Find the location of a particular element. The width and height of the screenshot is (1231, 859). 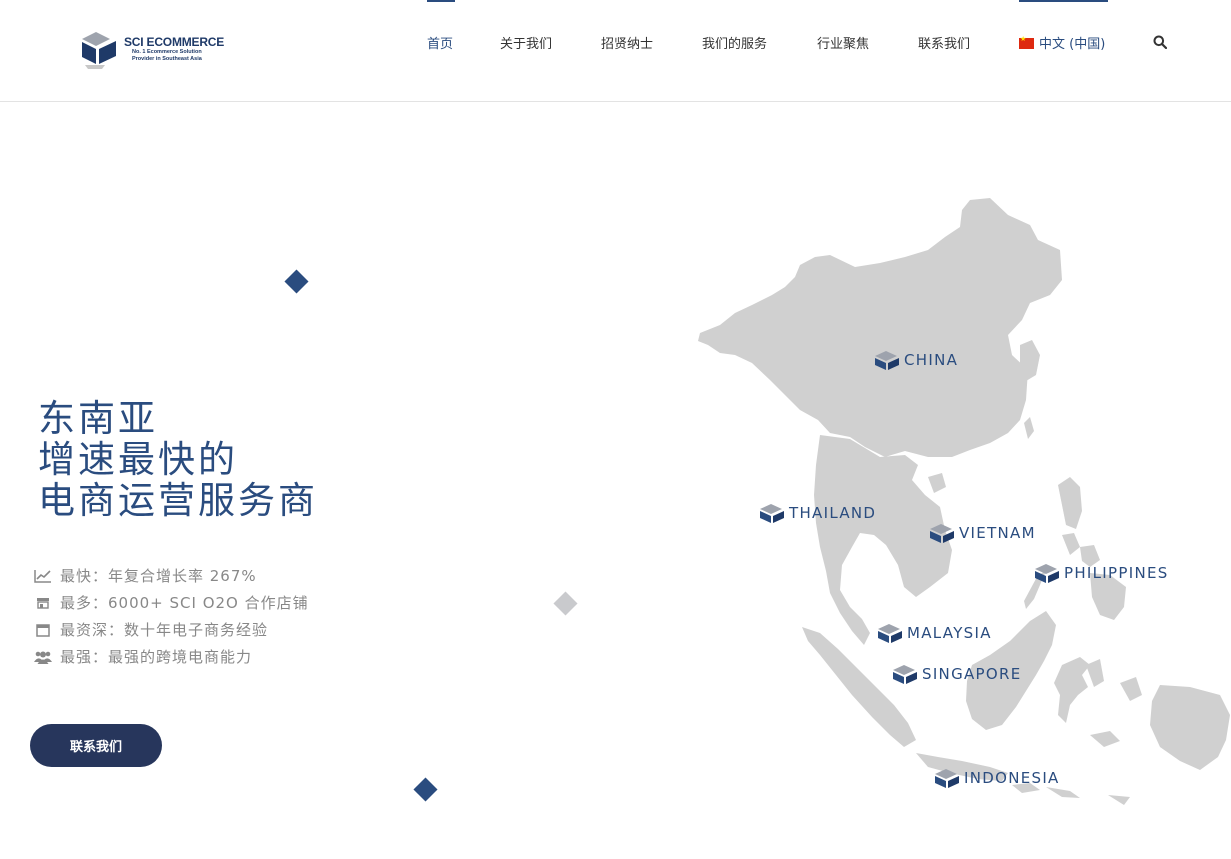

china-flag-icon is located at coordinates (1026, 42).